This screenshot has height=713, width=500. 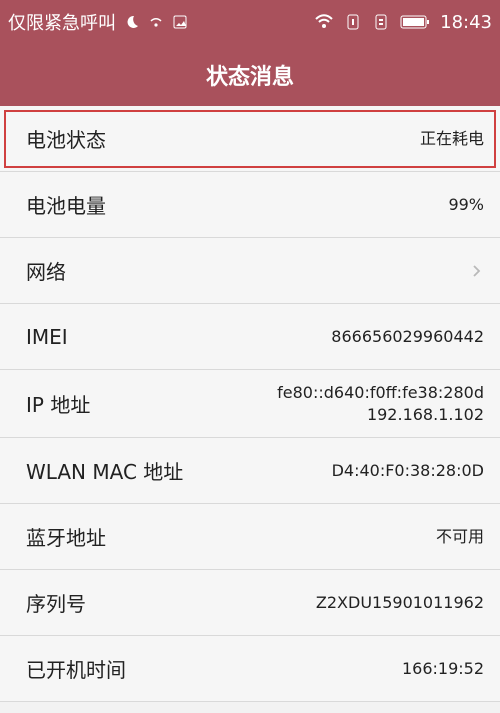 I want to click on image-icon, so click(x=180, y=22).